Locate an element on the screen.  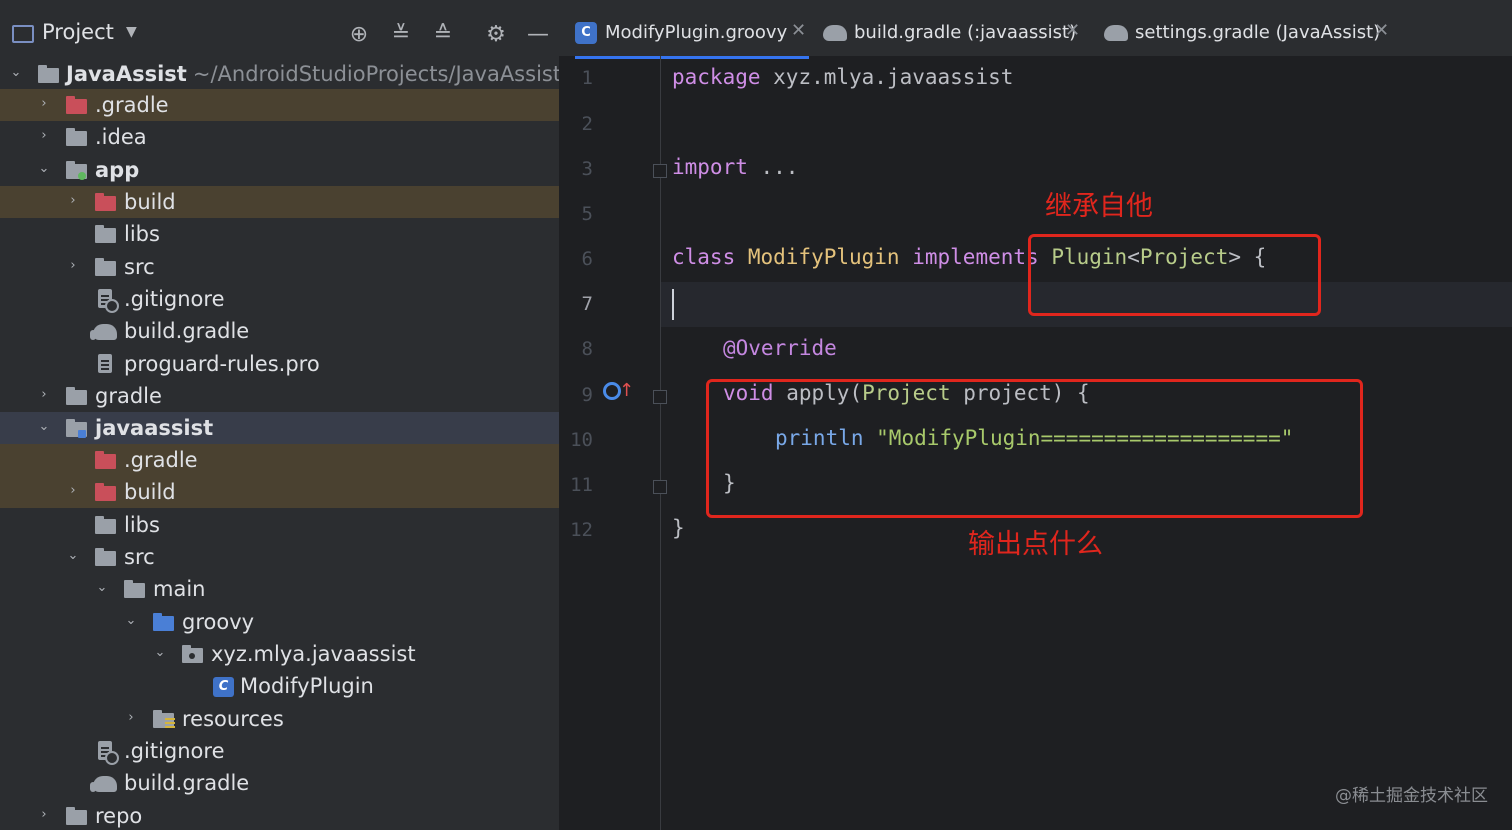
tree-item: ⌄ src is located at coordinates (279, 557).